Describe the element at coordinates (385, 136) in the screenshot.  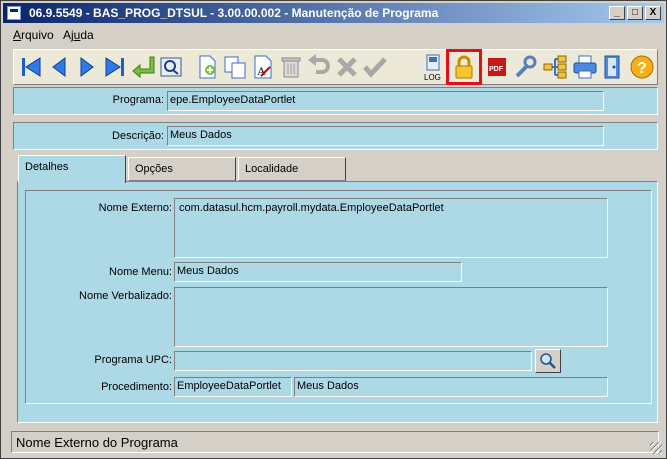
I see `descricao-field: Meus Dados` at that location.